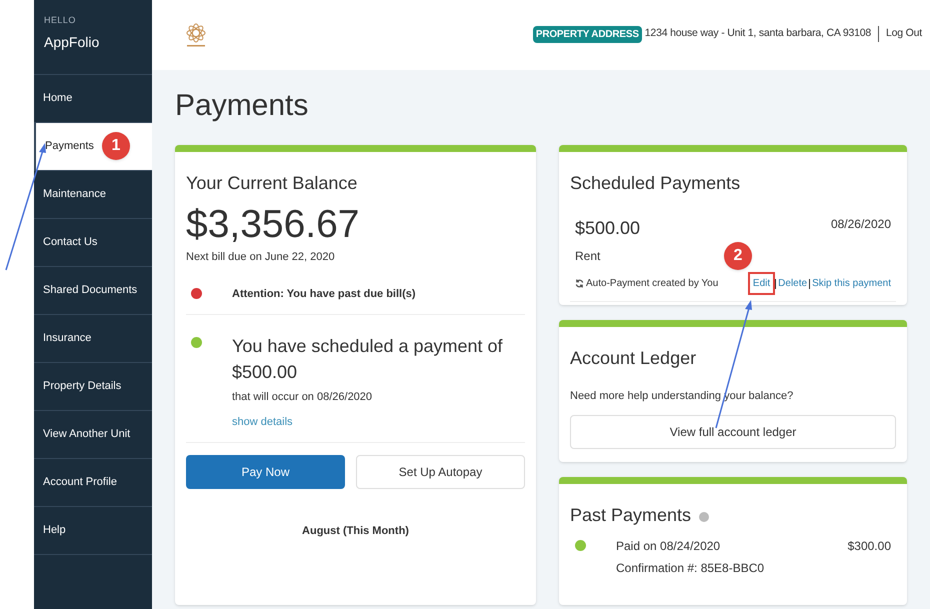 The height and width of the screenshot is (609, 930). Describe the element at coordinates (758, 34) in the screenshot. I see `property-address: 1234 house way - Unit 1, santa barbara, CA 93108` at that location.